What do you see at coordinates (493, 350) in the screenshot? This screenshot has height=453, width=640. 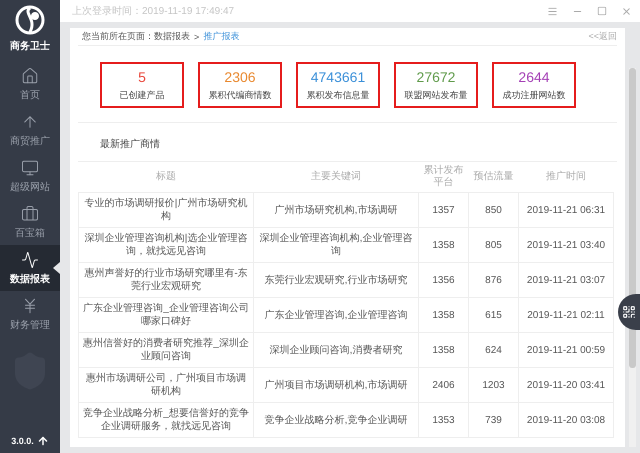 I see `table-cell: 624` at bounding box center [493, 350].